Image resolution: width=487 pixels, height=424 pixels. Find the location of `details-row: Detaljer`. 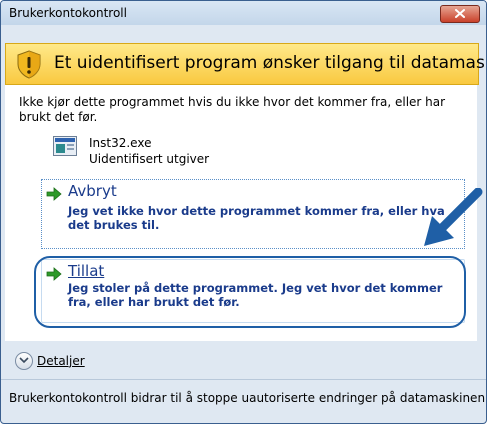

details-row: Detaljer is located at coordinates (243, 361).